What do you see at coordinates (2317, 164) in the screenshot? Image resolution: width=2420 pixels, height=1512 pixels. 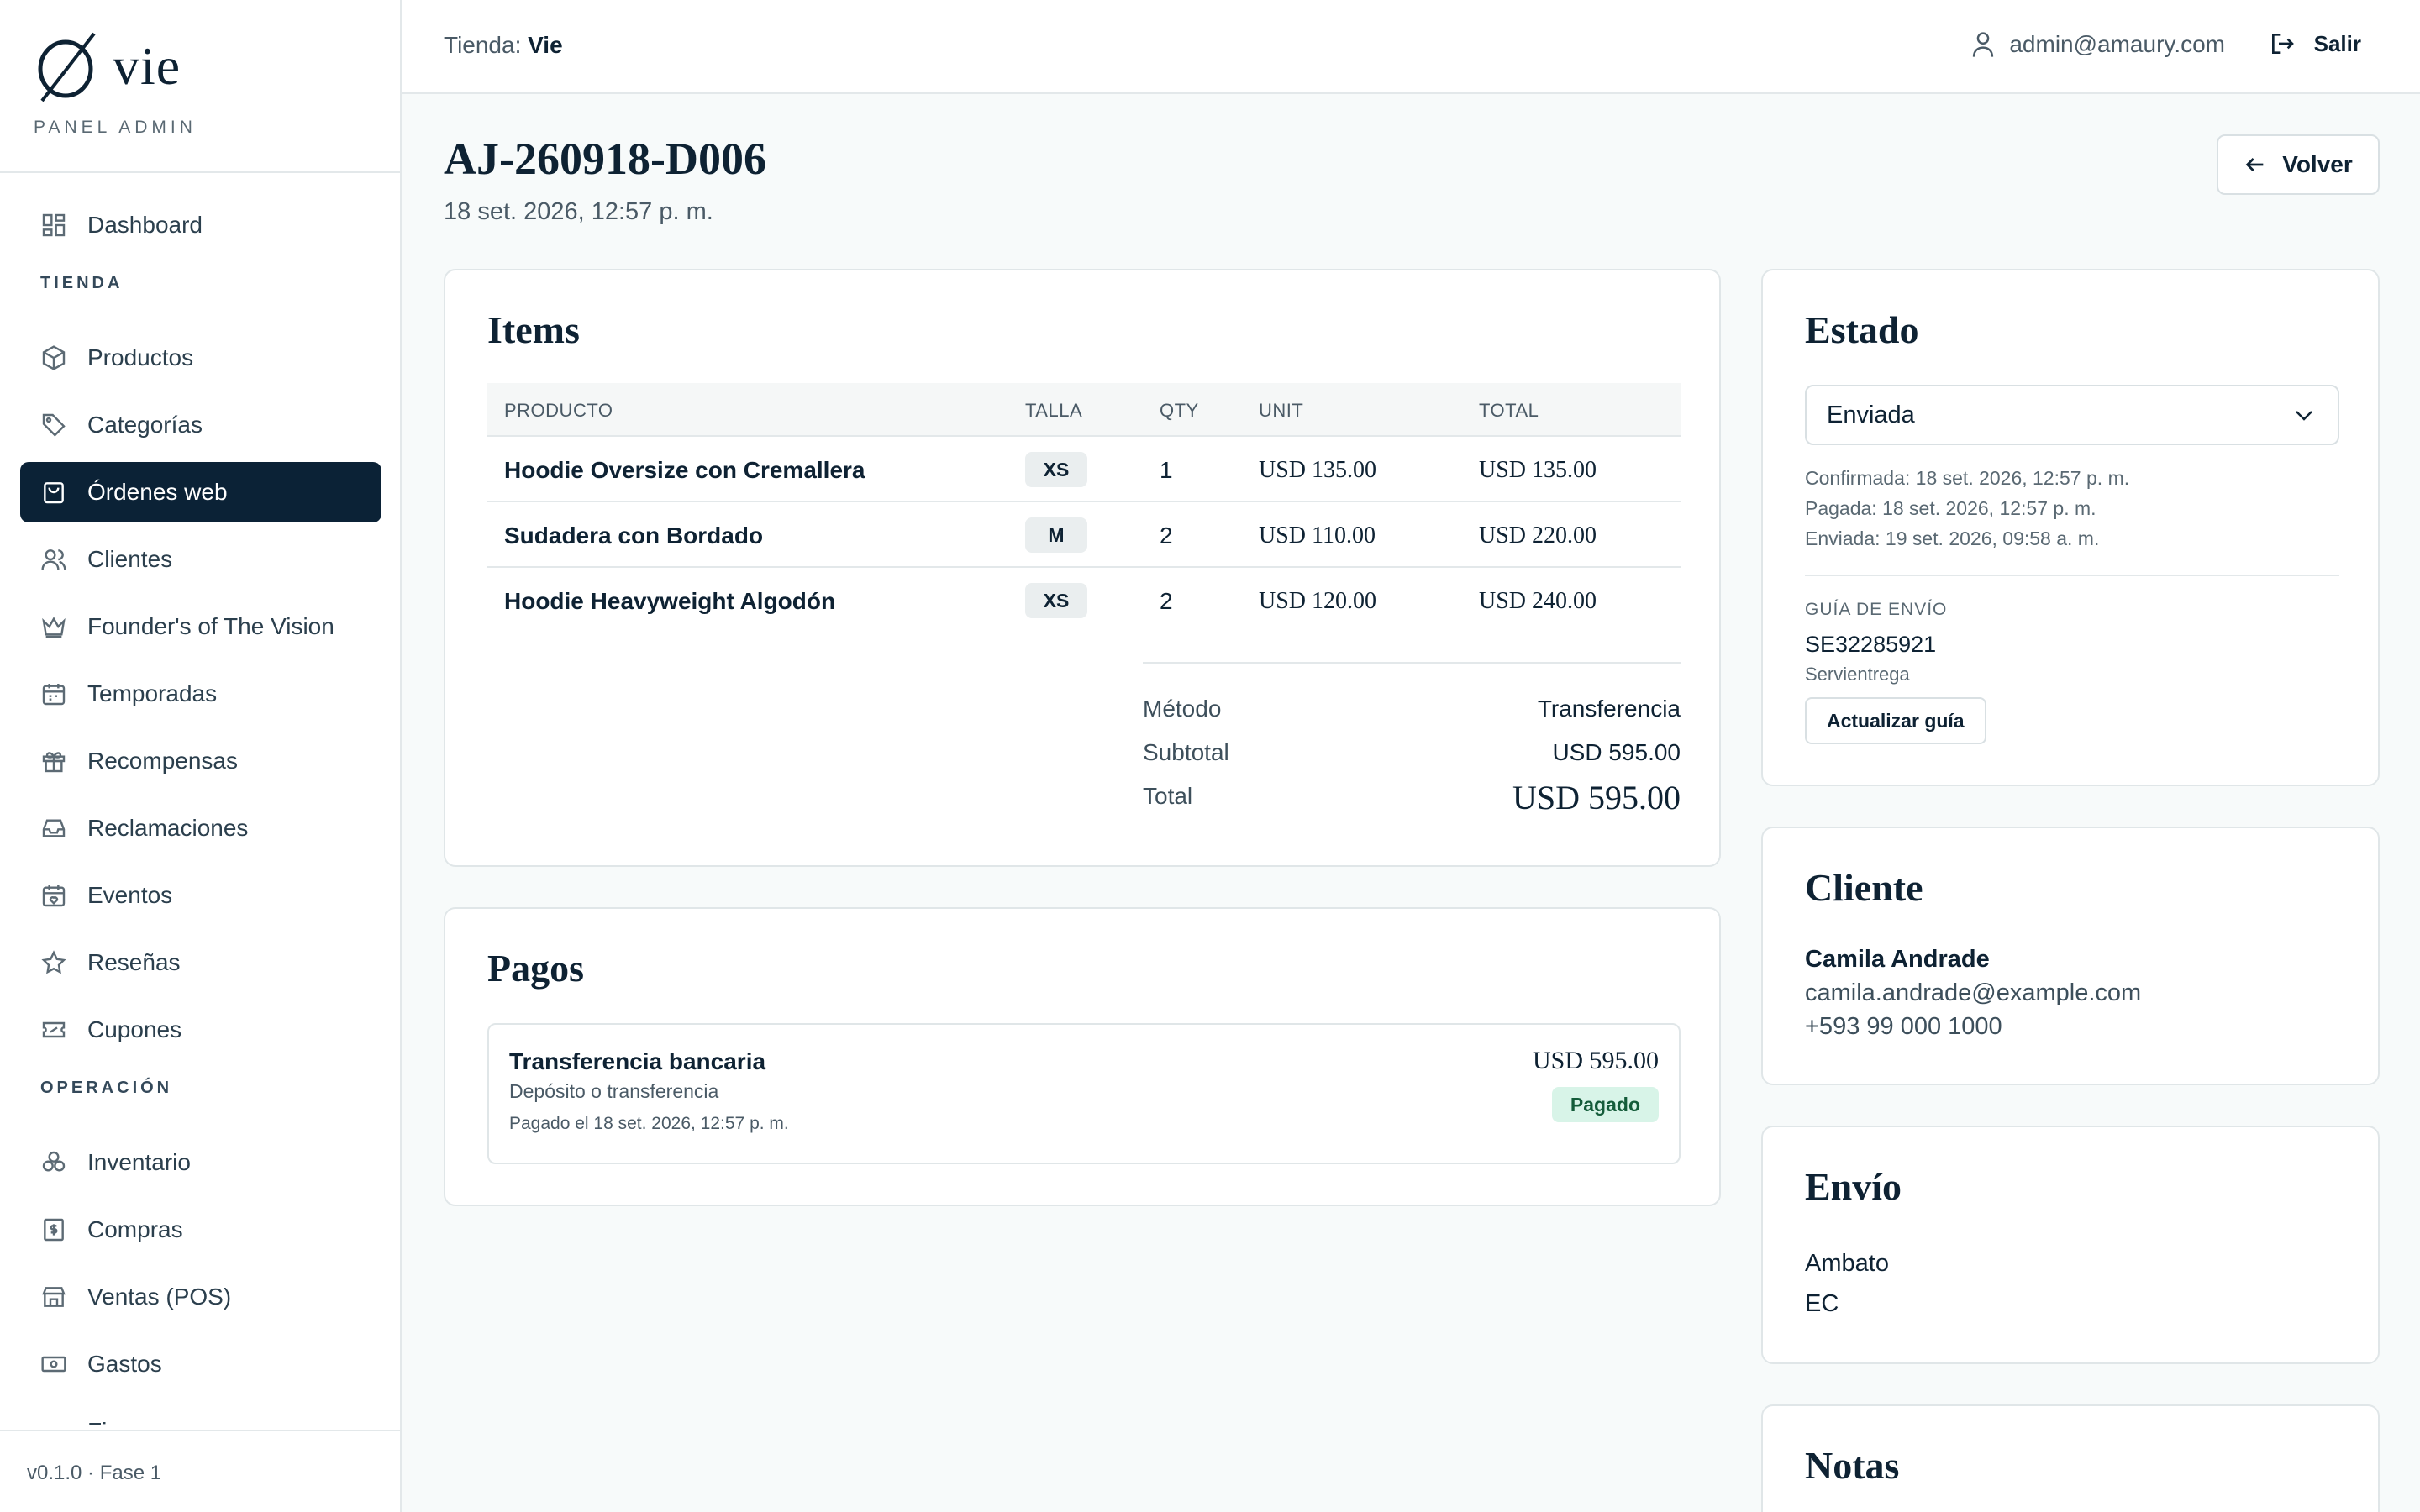 I see `back-button-label: Volver` at bounding box center [2317, 164].